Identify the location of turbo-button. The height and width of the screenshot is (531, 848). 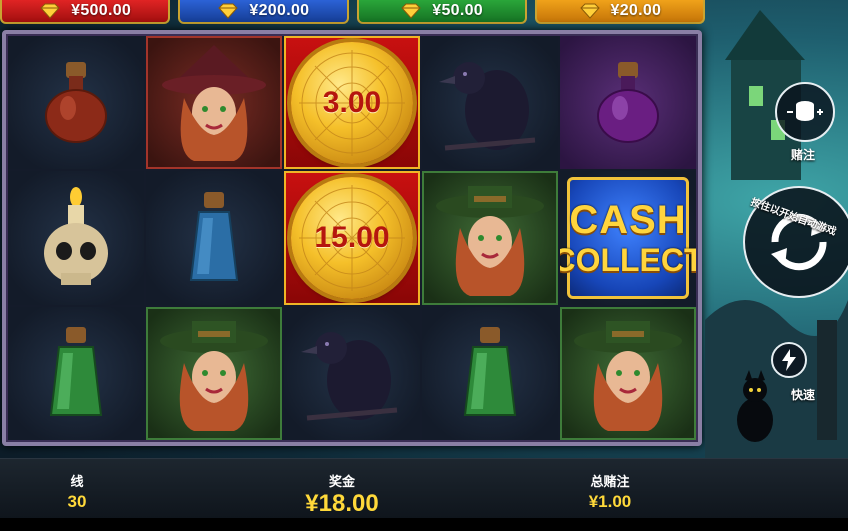
(789, 360).